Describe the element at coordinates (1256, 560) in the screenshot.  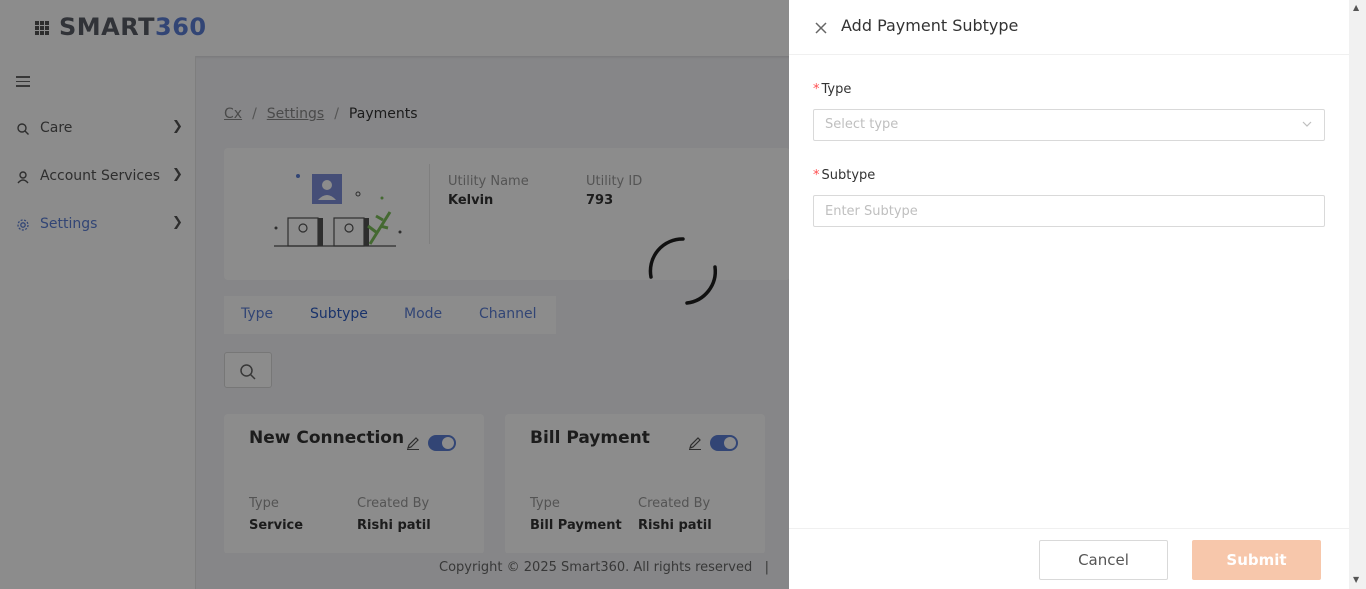
I see `submit-button: Submit` at that location.